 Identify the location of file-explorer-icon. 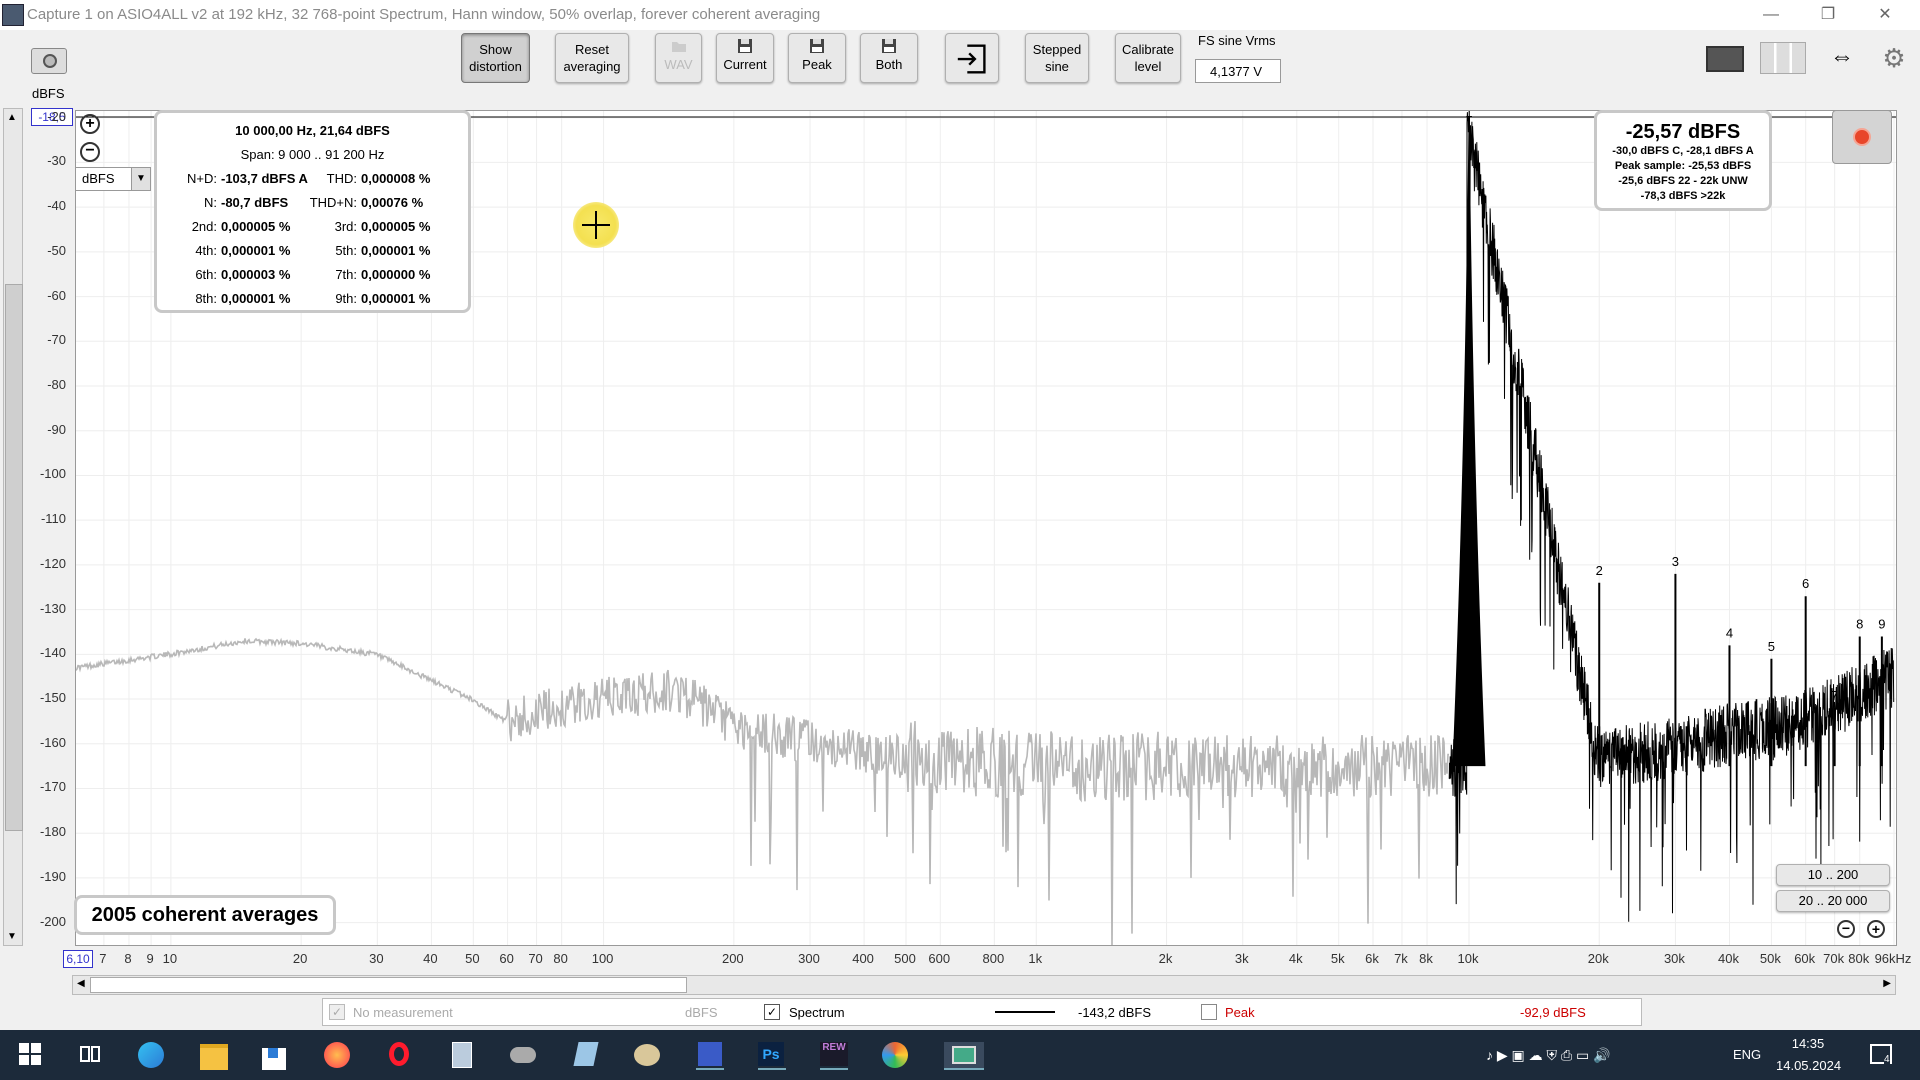
(214, 1056).